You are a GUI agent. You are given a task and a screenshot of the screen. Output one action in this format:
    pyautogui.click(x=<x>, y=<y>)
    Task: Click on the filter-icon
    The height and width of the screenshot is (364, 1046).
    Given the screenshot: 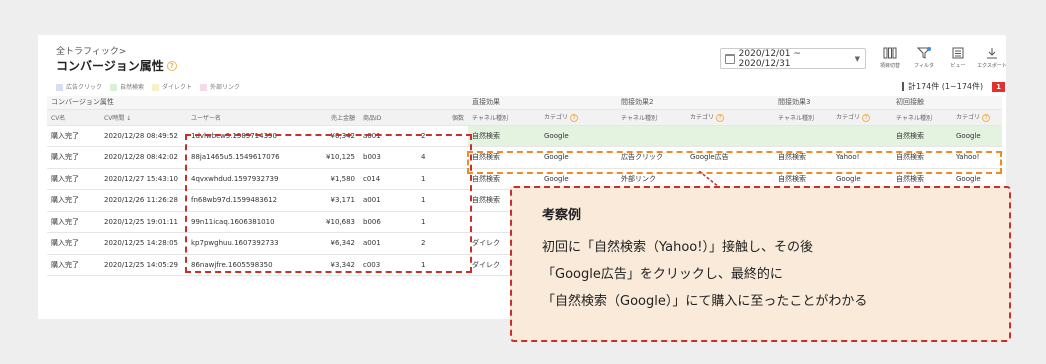 What is the action you would take?
    pyautogui.click(x=924, y=53)
    